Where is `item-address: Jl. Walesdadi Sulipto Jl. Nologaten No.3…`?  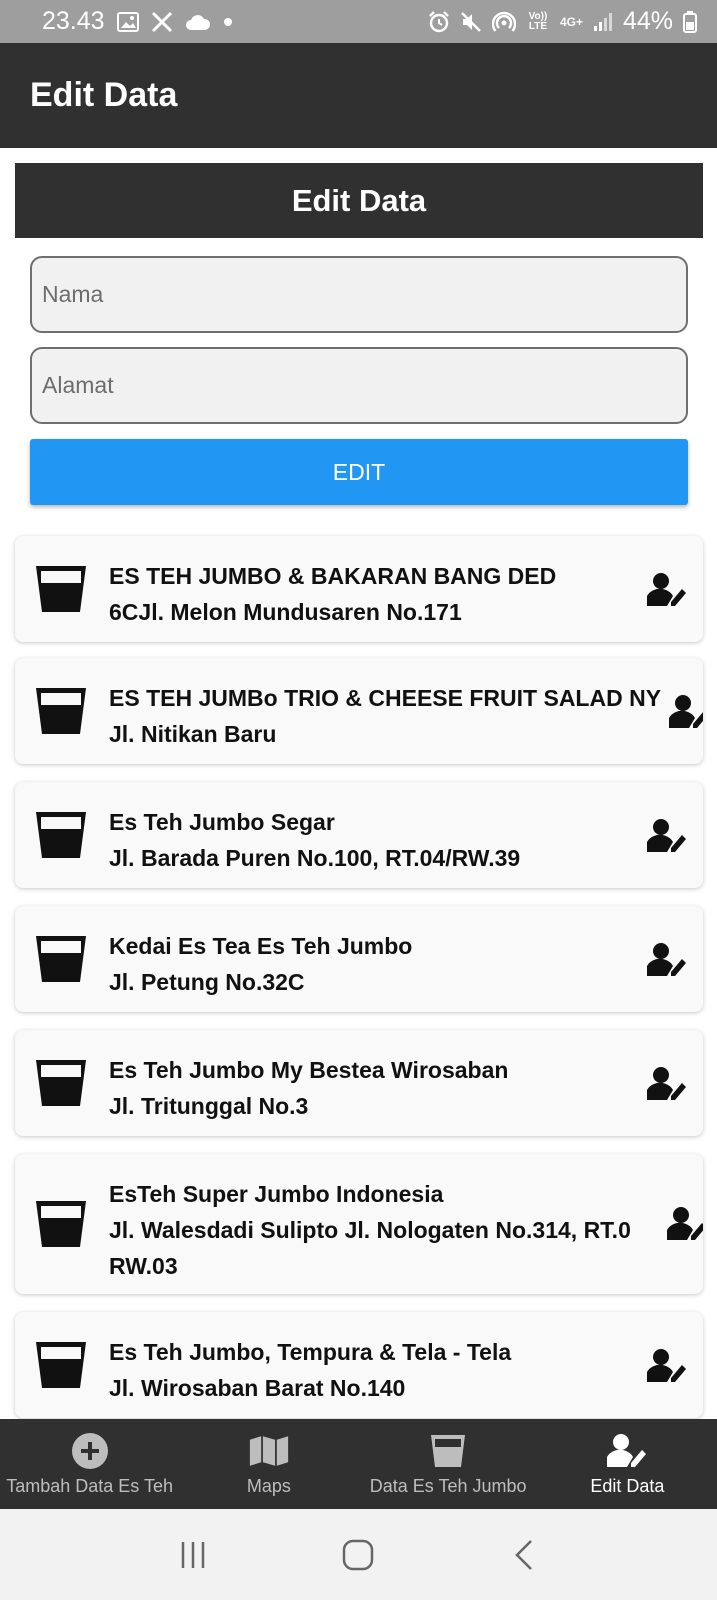 item-address: Jl. Walesdadi Sulipto Jl. Nologaten No.3… is located at coordinates (370, 1248).